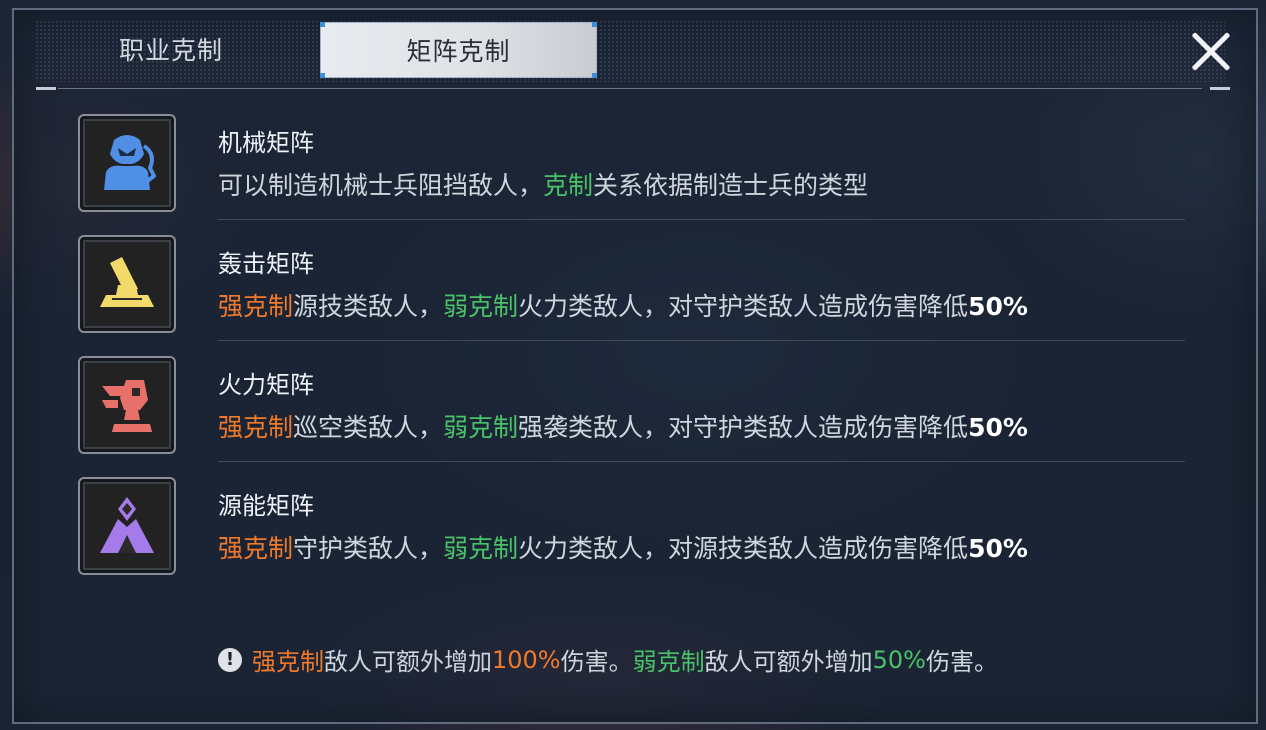  I want to click on matrix-title: 轰击矩阵, so click(266, 264).